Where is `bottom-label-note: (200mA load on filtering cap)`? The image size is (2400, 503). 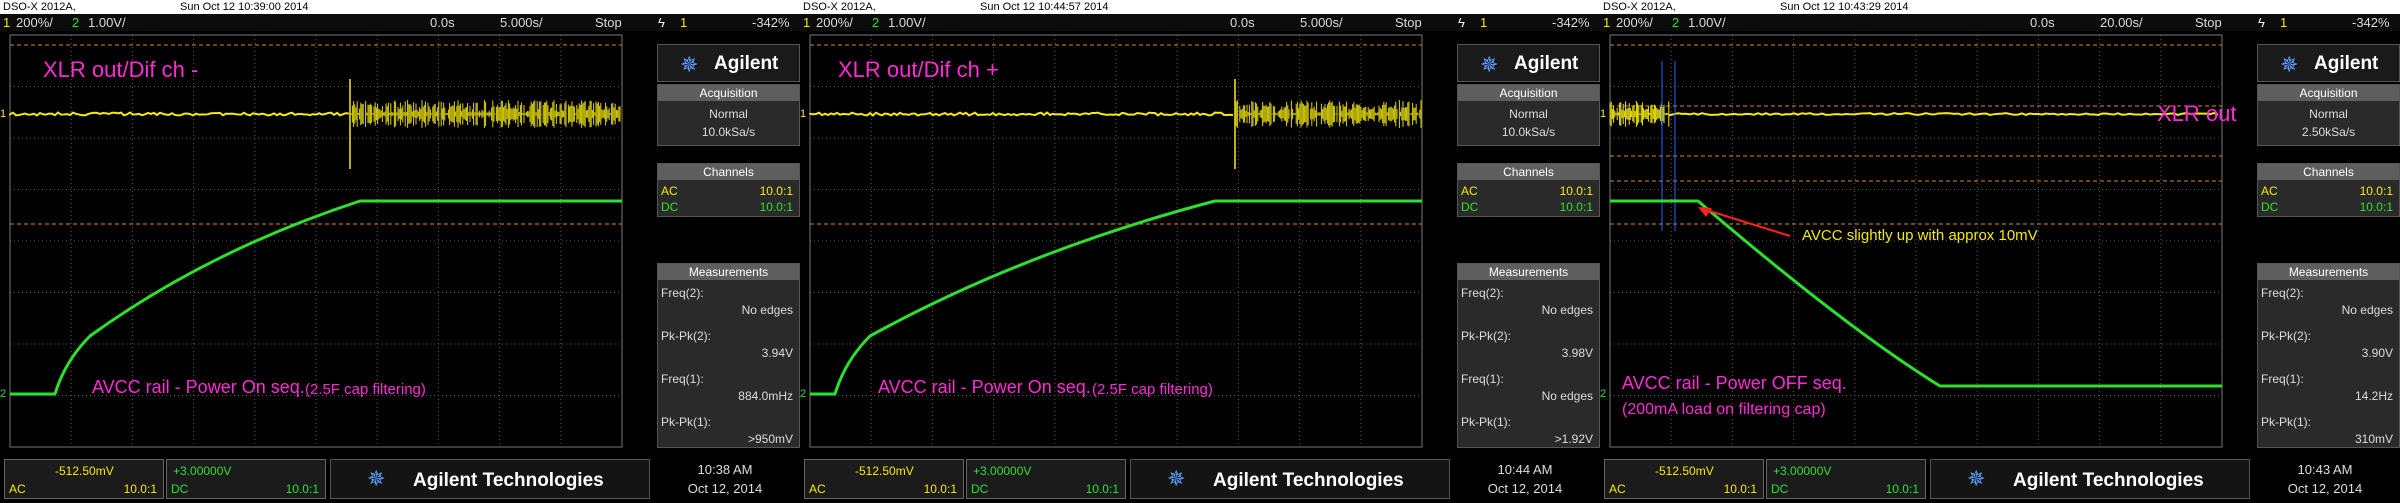
bottom-label-note: (200mA load on filtering cap) is located at coordinates (1724, 410).